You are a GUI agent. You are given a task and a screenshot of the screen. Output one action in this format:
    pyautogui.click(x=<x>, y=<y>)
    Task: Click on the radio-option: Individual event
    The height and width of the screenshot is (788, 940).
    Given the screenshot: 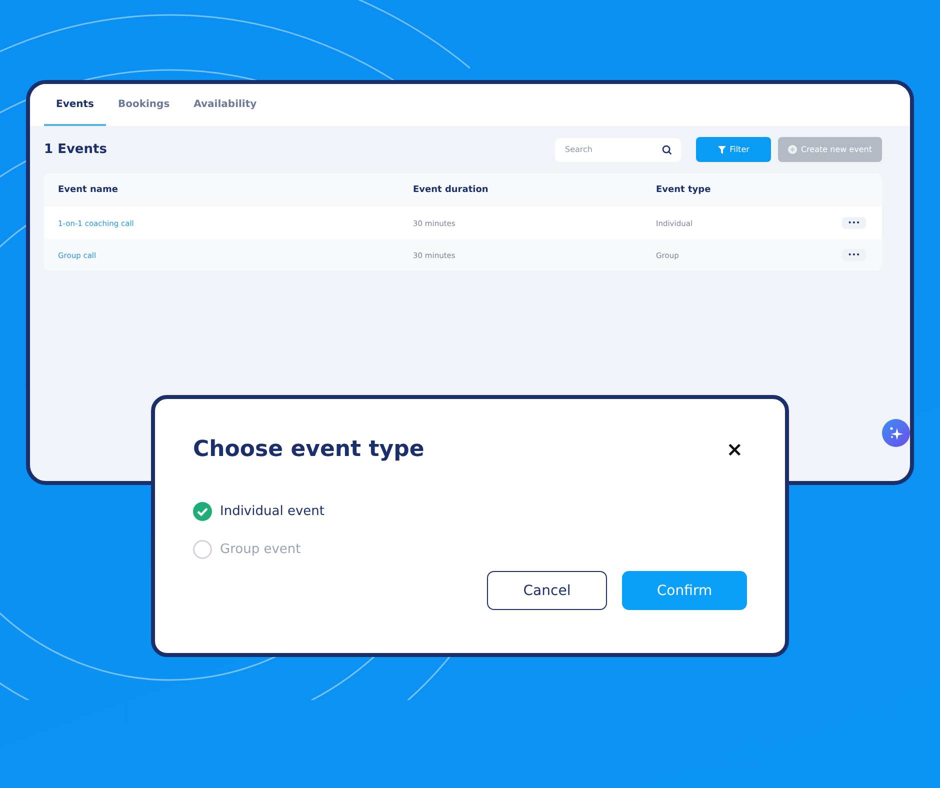 What is the action you would take?
    pyautogui.click(x=470, y=511)
    